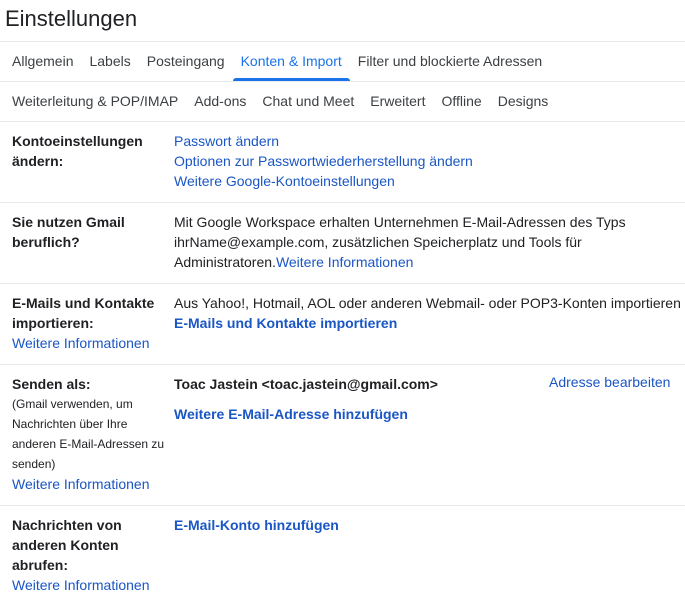 This screenshot has width=685, height=595. What do you see at coordinates (308, 101) in the screenshot?
I see `tab-chat-meet: Chat und Meet` at bounding box center [308, 101].